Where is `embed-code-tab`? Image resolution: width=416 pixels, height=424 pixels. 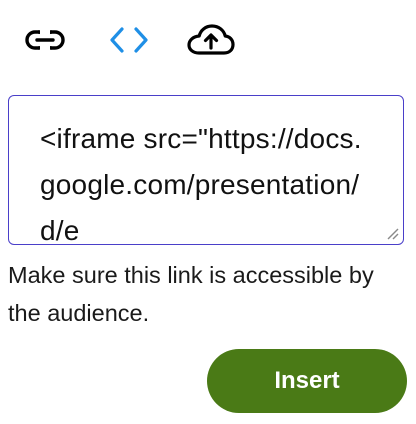
embed-code-tab is located at coordinates (129, 40).